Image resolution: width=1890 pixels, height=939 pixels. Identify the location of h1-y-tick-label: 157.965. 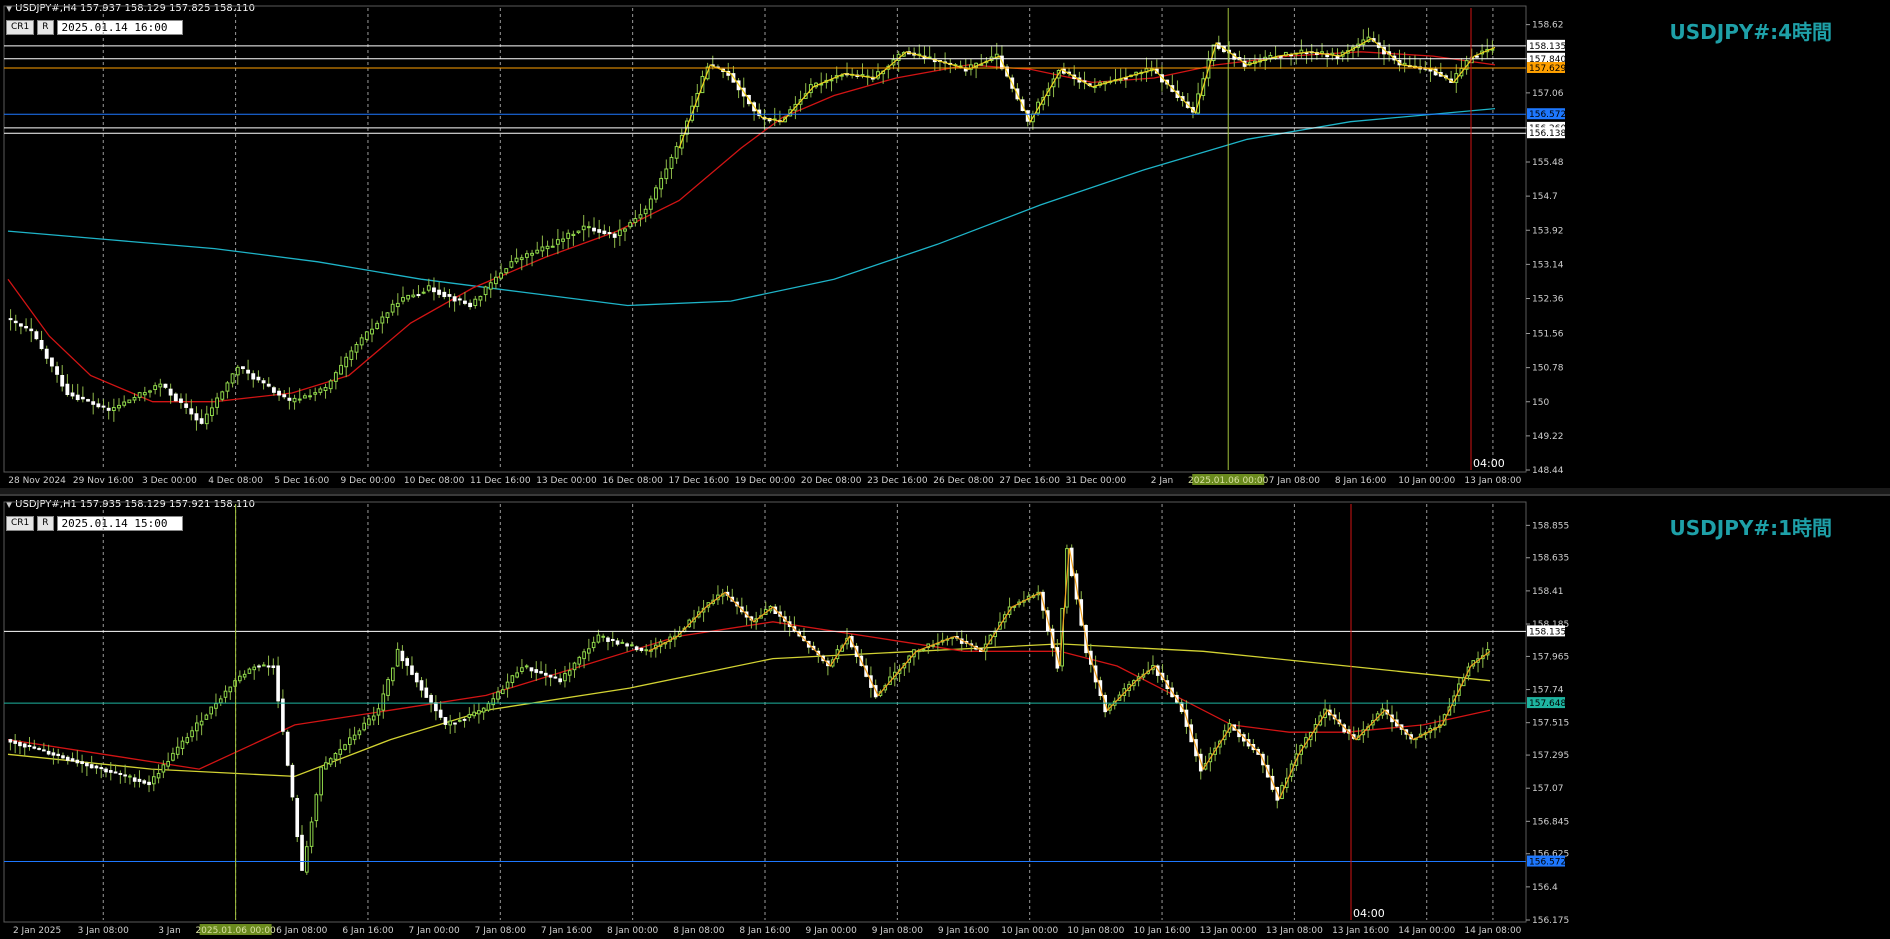
(1550, 657).